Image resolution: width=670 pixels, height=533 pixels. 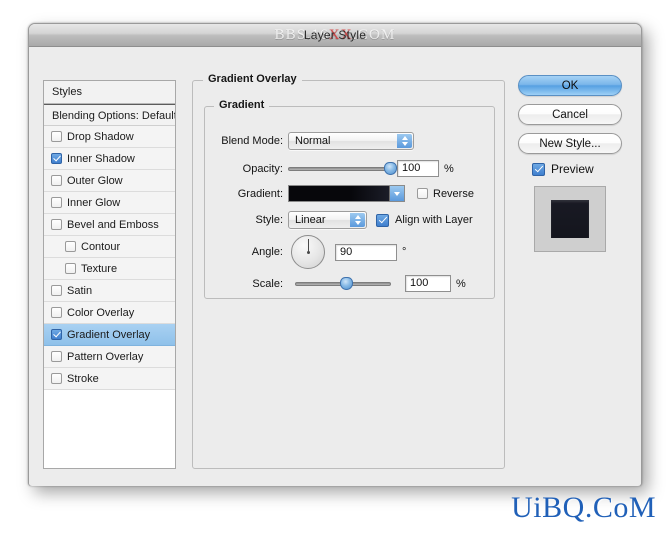 I want to click on gradient-preview, so click(x=339, y=193).